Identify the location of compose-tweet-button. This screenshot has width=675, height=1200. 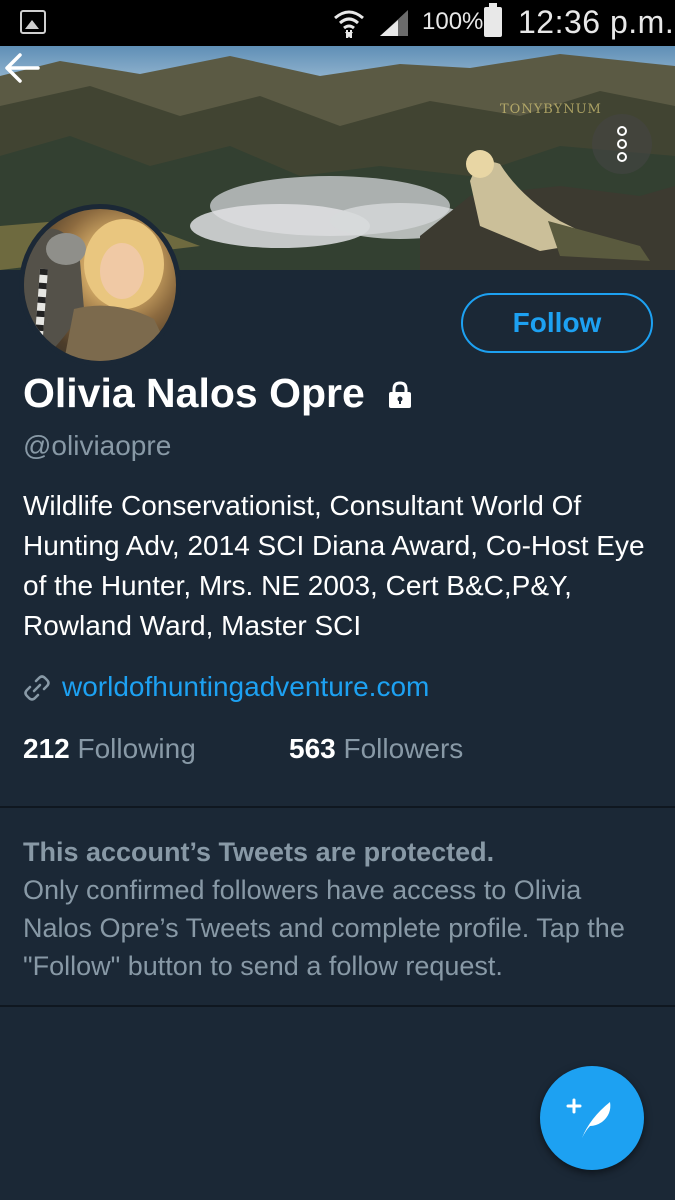
(592, 1118).